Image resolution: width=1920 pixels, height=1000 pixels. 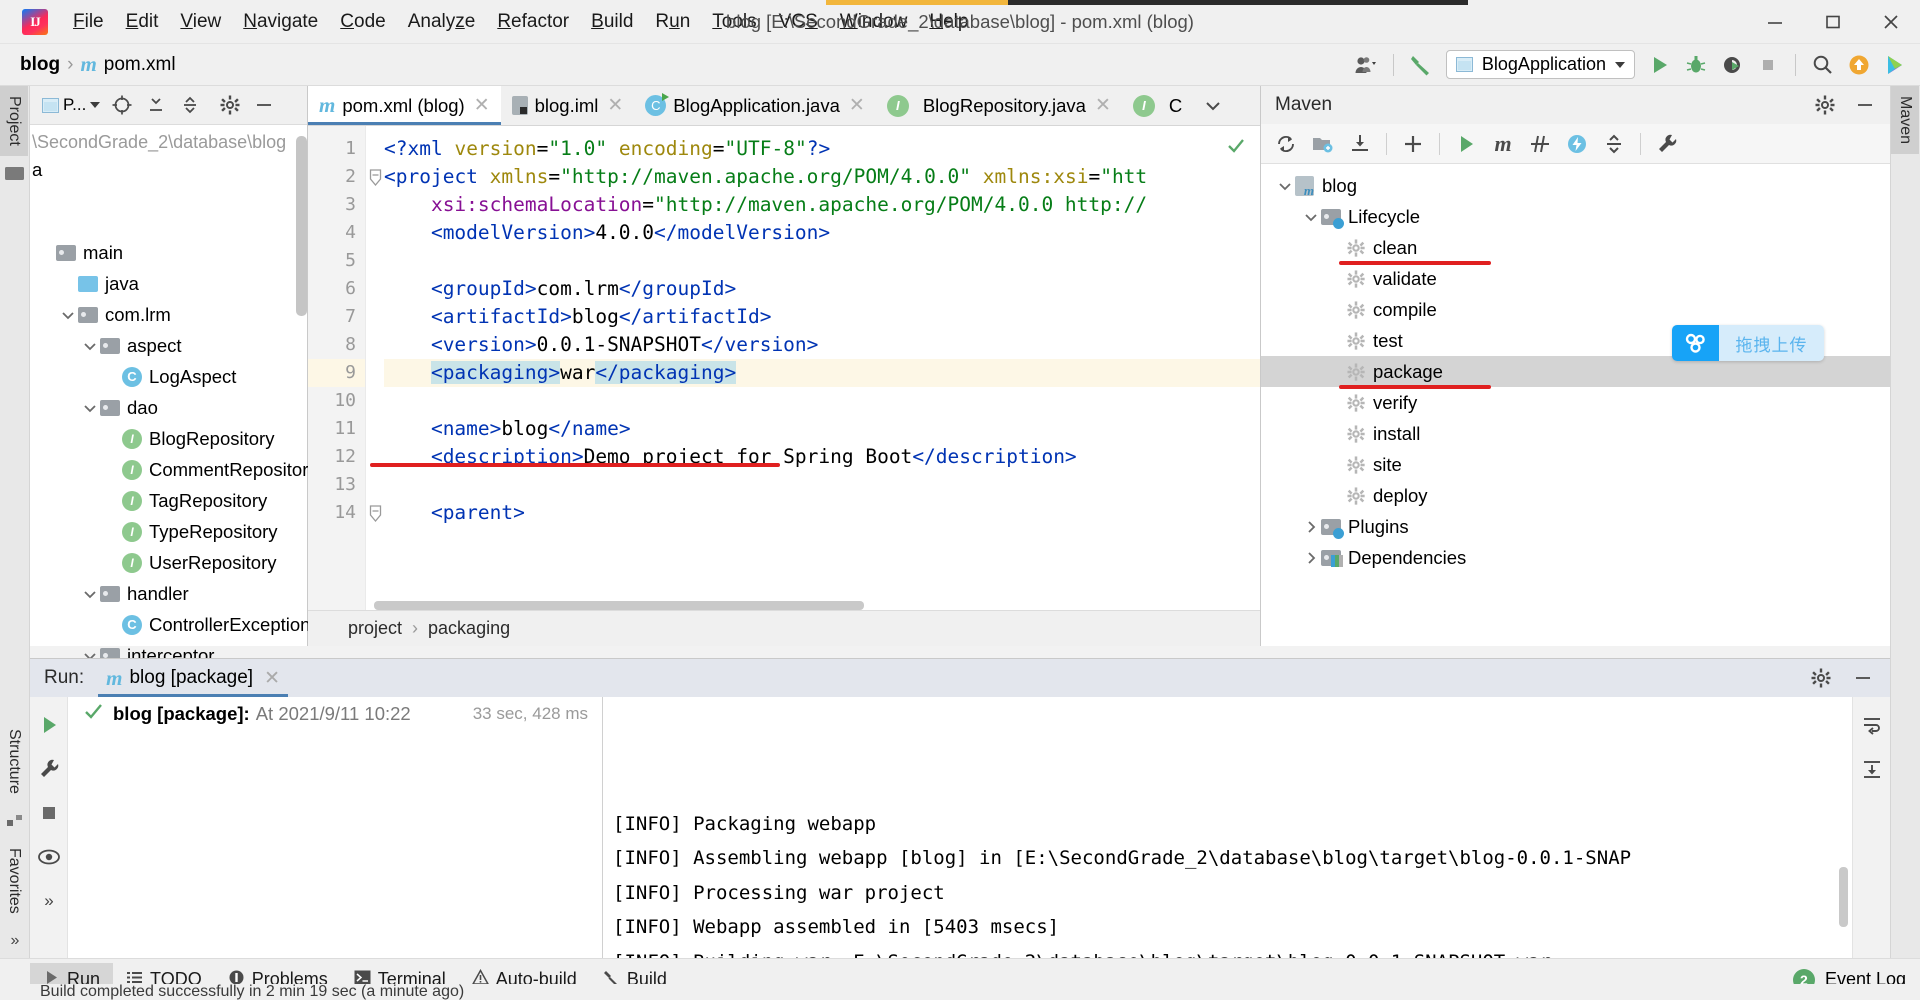 I want to click on generate-sources-icon, so click(x=1323, y=144).